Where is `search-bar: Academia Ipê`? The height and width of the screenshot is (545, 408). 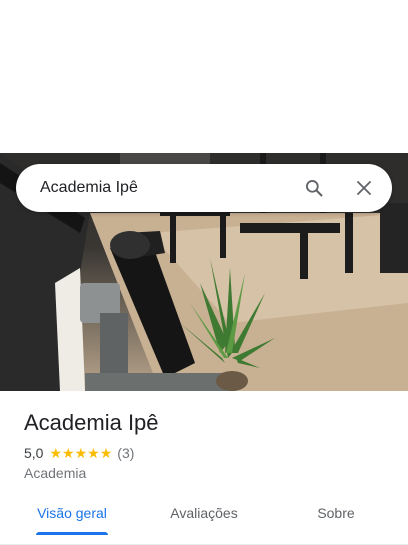
search-bar: Academia Ipê is located at coordinates (204, 188).